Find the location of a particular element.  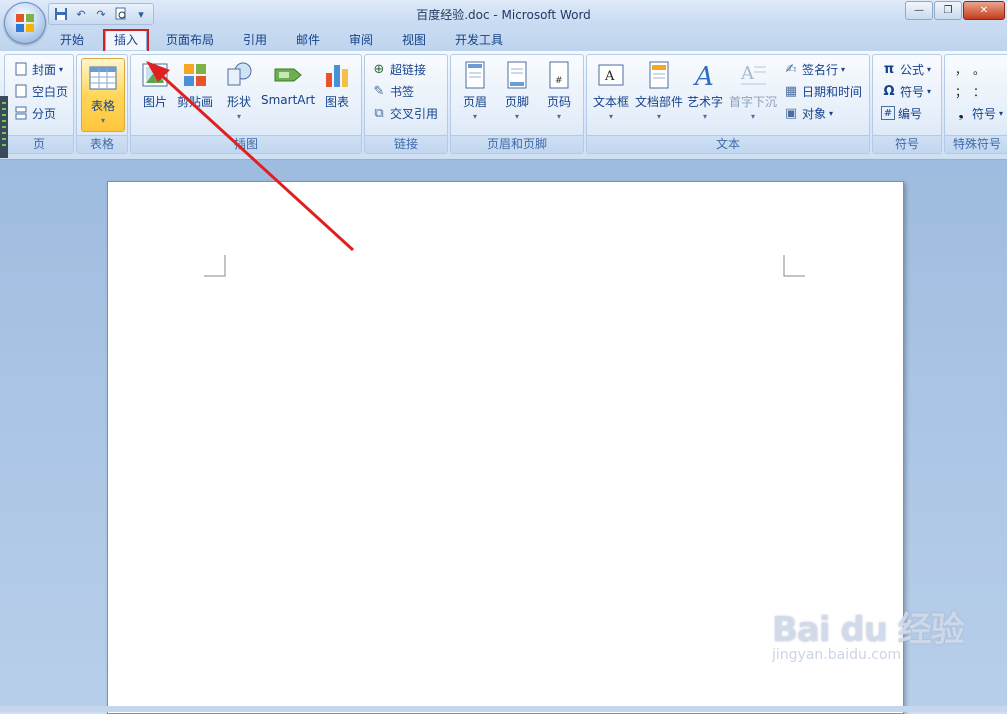

omega-icon: Ω is located at coordinates (889, 91).